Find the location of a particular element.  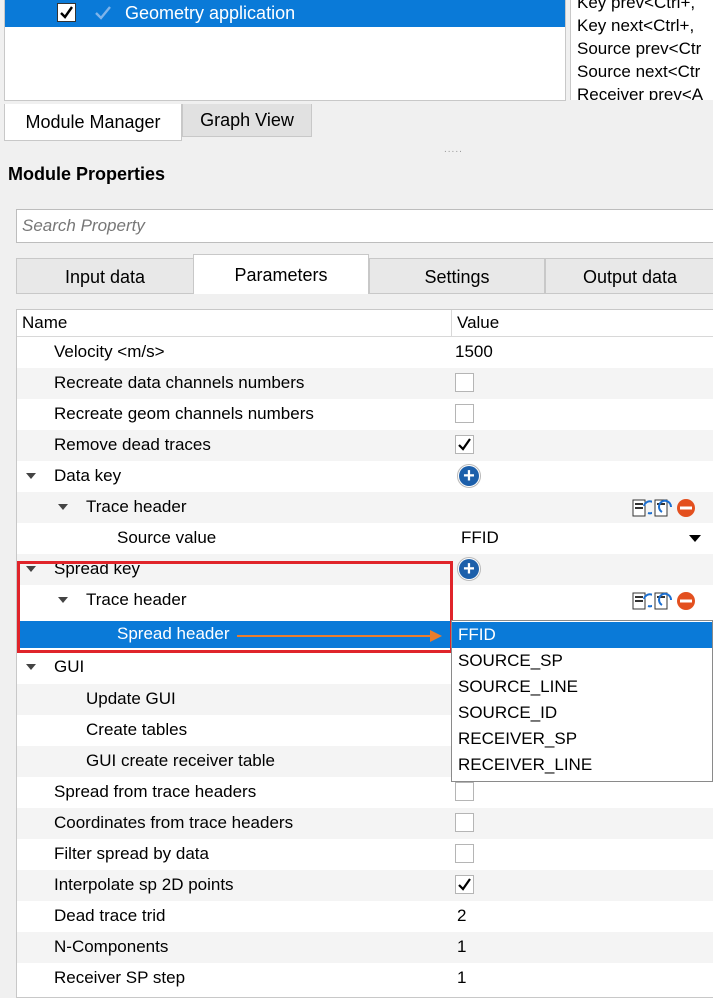

property-name: Create tables is located at coordinates (137, 729).